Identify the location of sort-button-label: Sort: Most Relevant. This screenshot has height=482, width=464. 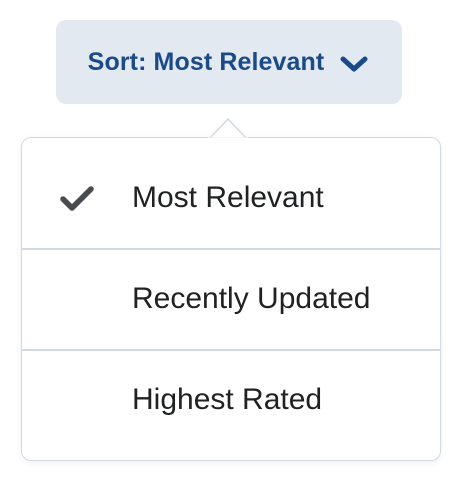
(206, 61).